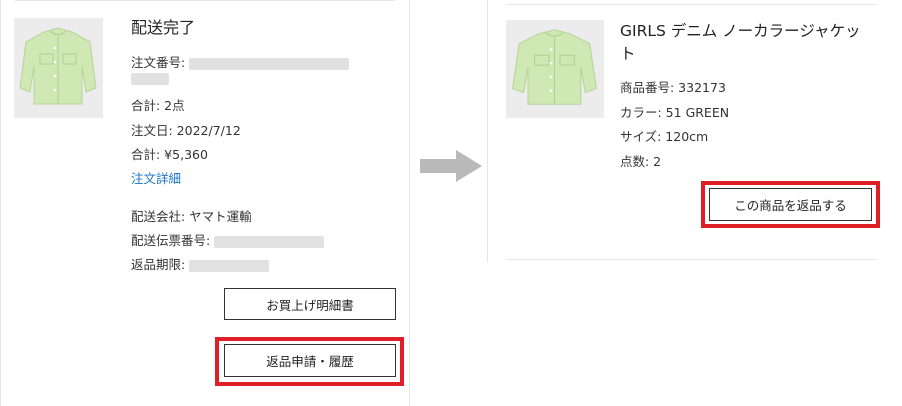 Image resolution: width=902 pixels, height=406 pixels. Describe the element at coordinates (269, 63) in the screenshot. I see `blurred-order-number` at that location.